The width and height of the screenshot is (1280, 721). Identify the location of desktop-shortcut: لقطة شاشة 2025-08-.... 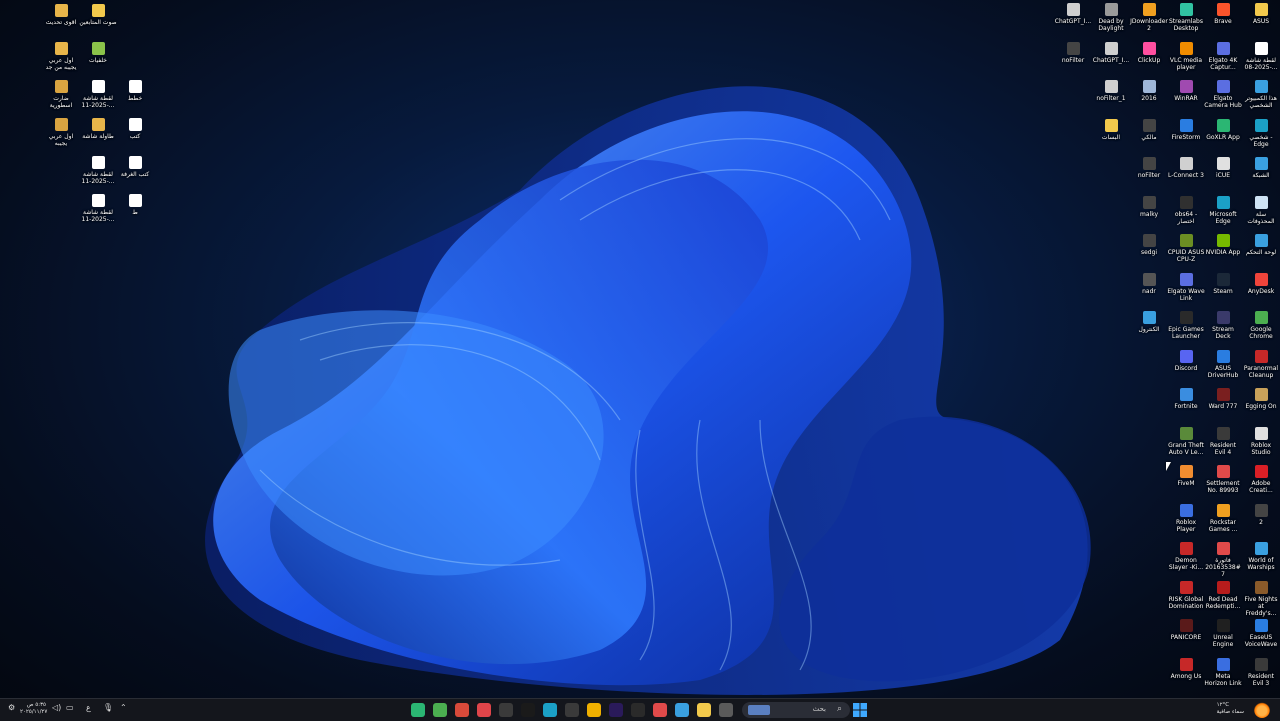
(1261, 56).